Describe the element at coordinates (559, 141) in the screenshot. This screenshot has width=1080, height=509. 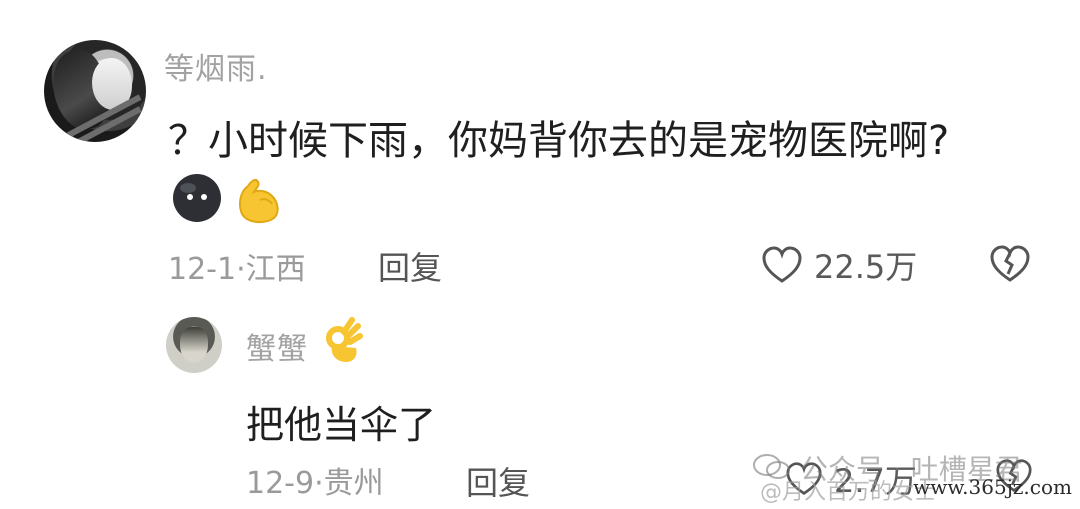
I see `comment-text: ？小时候下雨，你妈背你去的是宠物医院啊?` at that location.